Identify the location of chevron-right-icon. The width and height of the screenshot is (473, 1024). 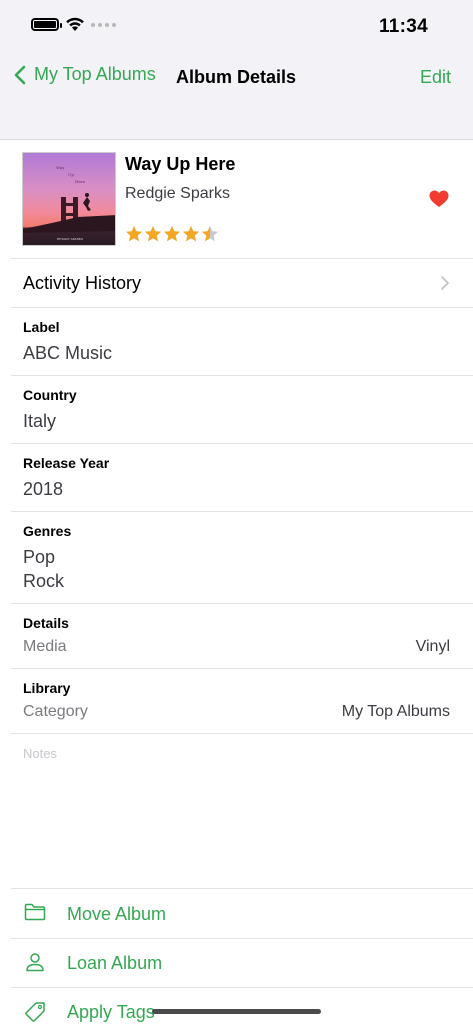
(445, 283).